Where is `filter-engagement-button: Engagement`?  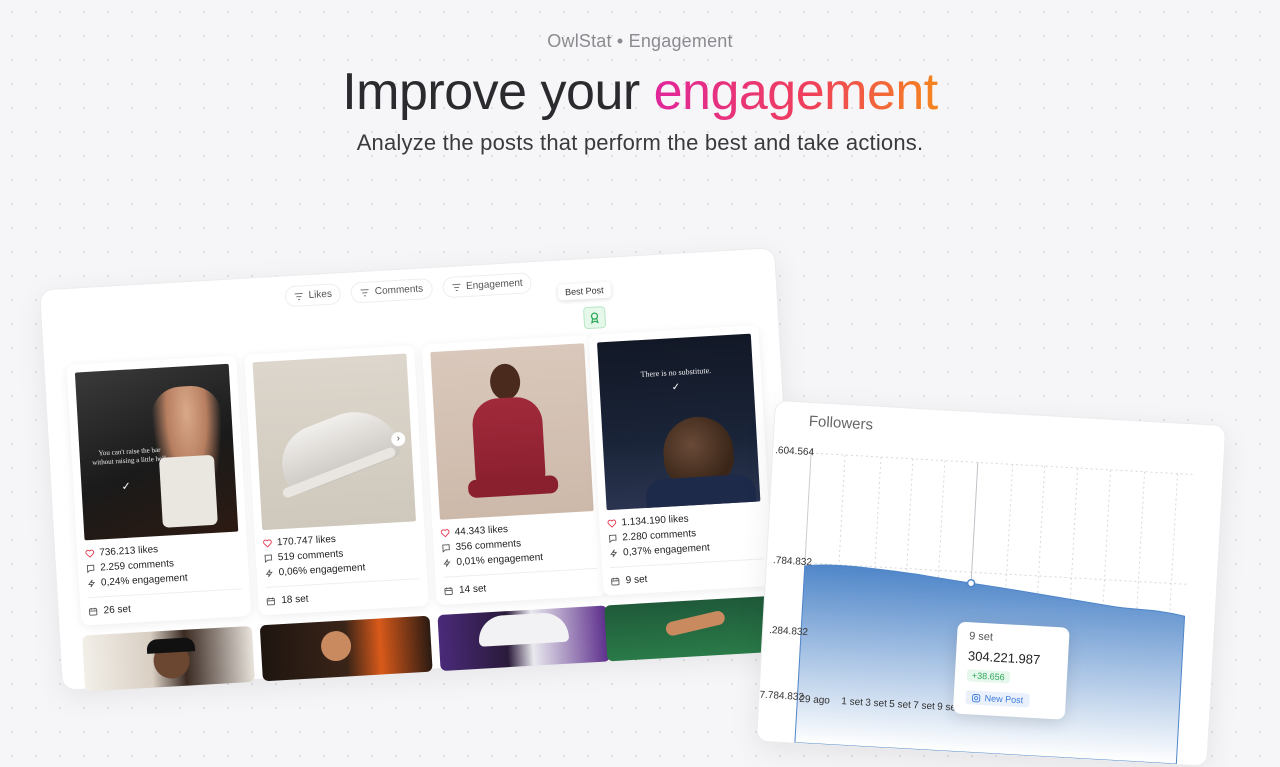
filter-engagement-button: Engagement is located at coordinates (487, 285).